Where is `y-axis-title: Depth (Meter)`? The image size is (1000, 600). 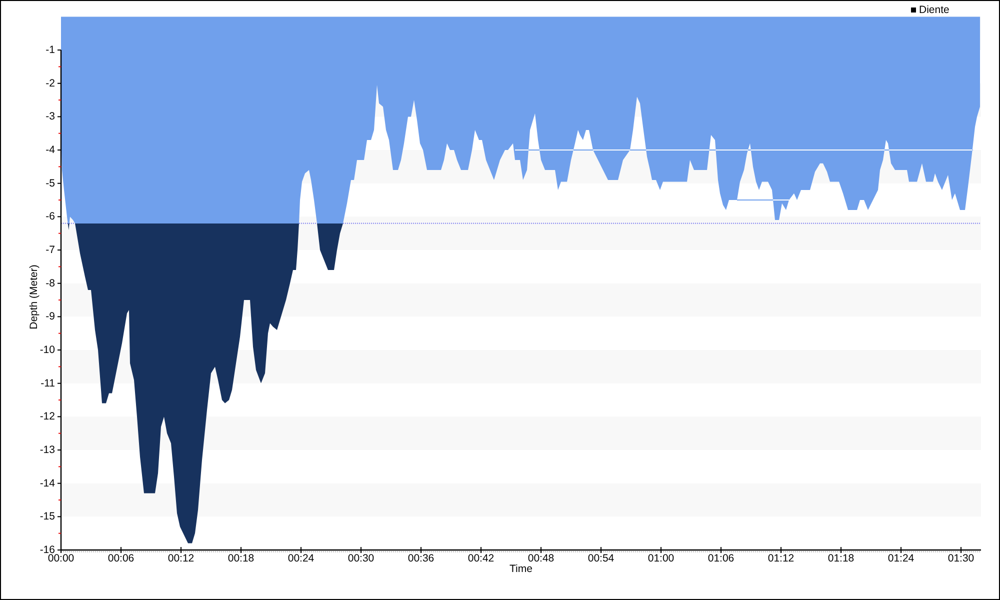 y-axis-title: Depth (Meter) is located at coordinates (34, 297).